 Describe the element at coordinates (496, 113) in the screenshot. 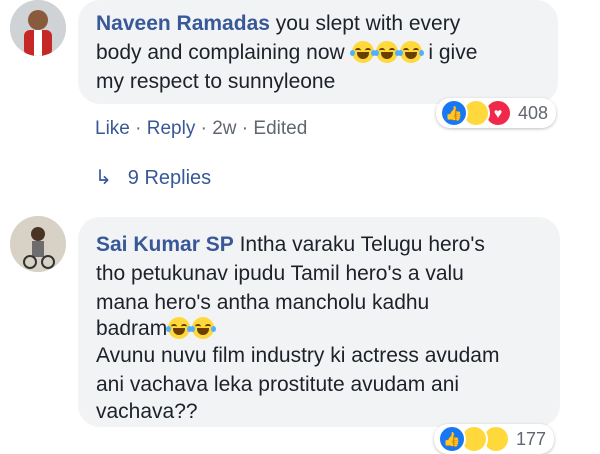

I see `reactions-summary: 👍 ♥ 408` at that location.